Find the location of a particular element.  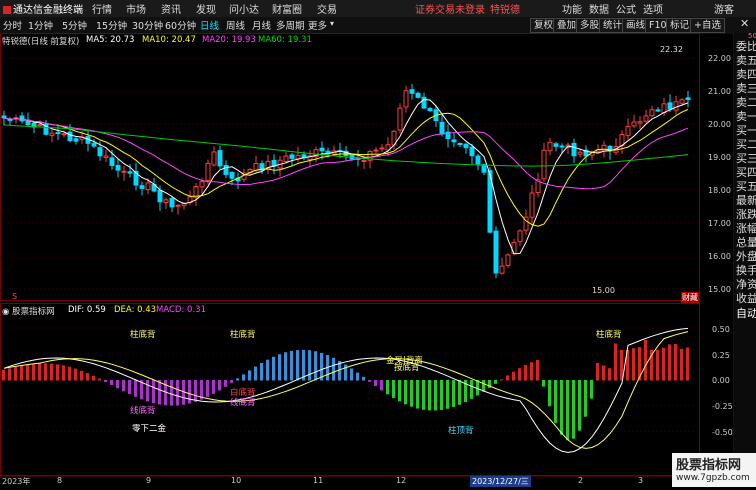

menu-hangqing: 行情 is located at coordinates (102, 8).